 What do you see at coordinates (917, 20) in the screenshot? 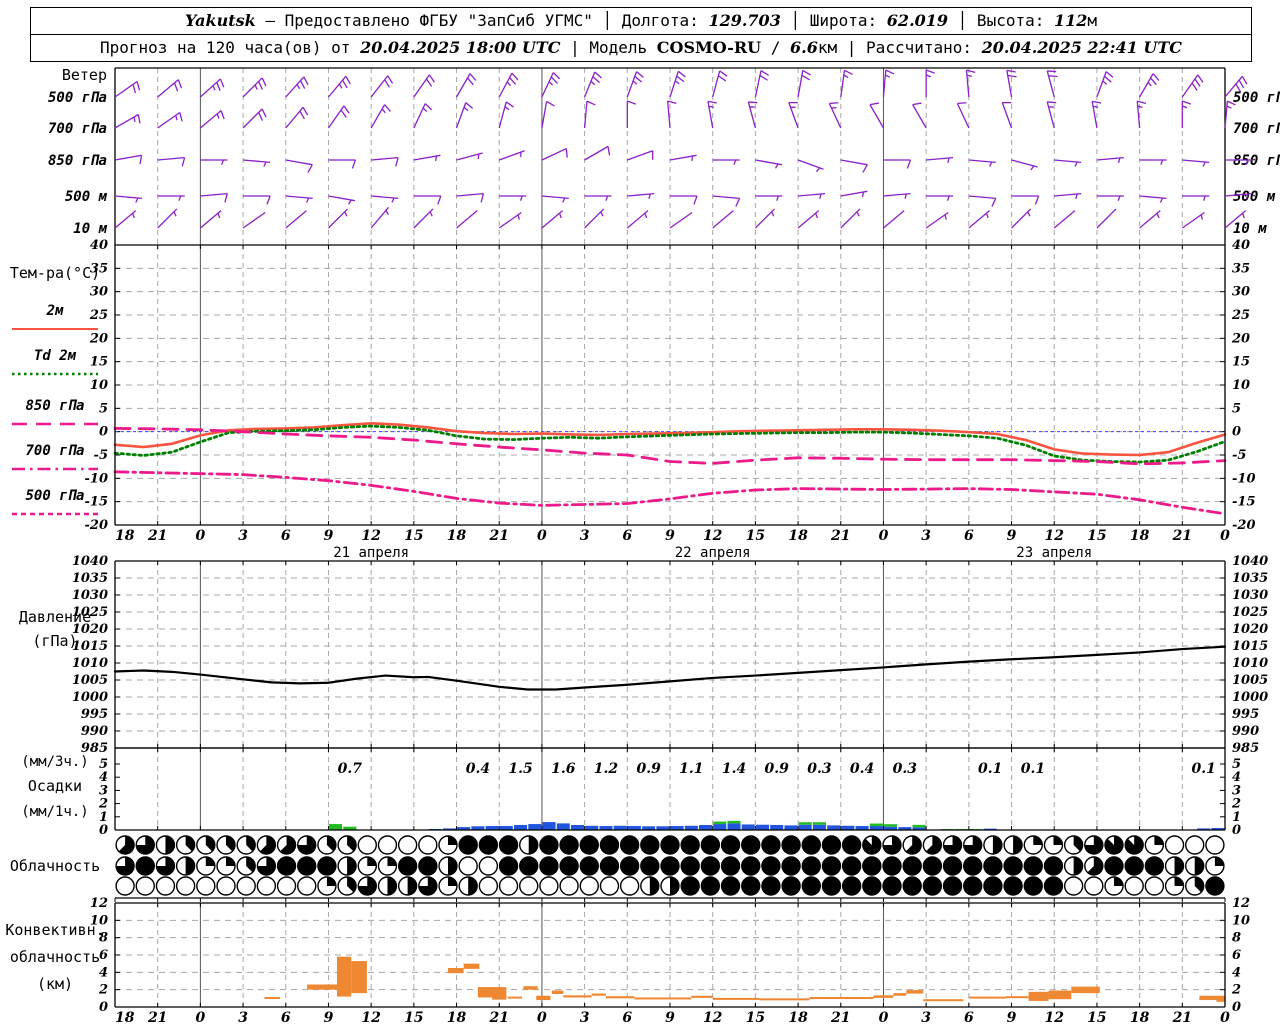
I see `header-segment: 62.019` at bounding box center [917, 20].